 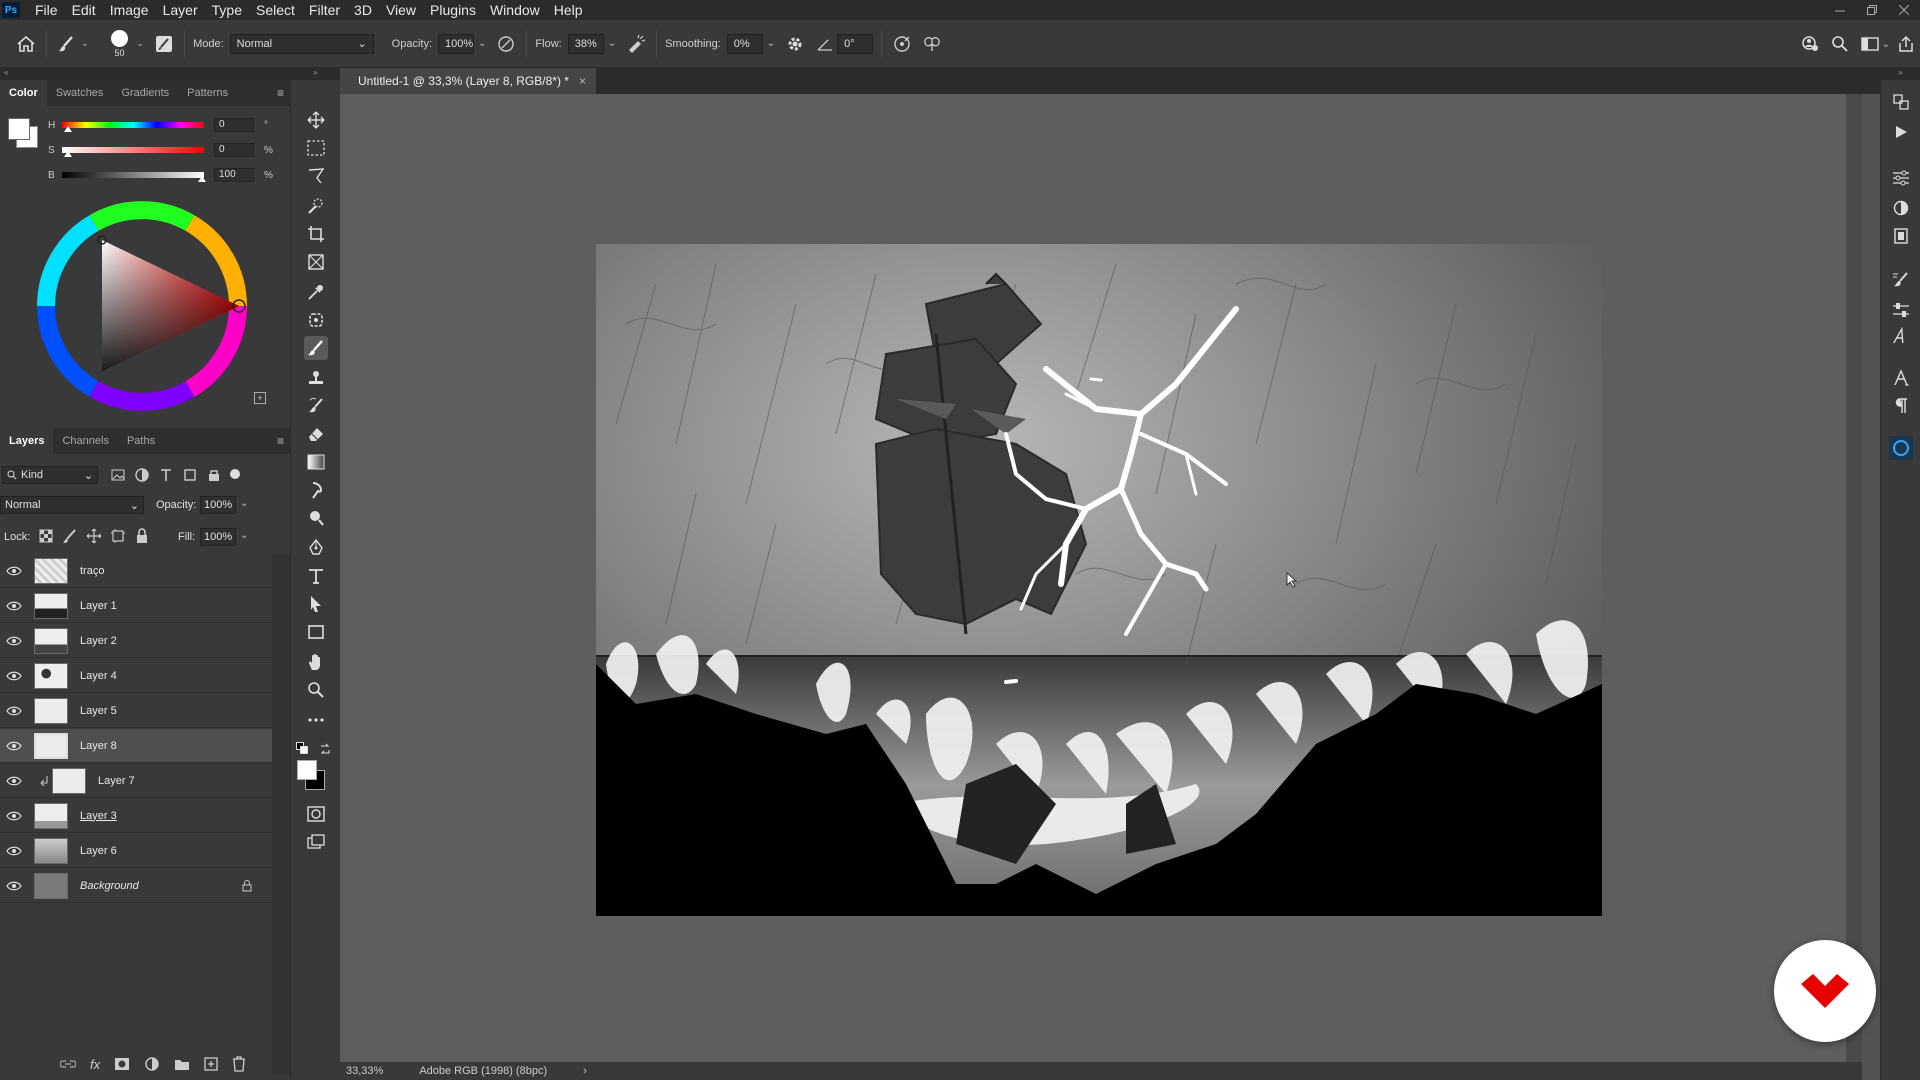 I want to click on smart-object-filter-icon, so click(x=214, y=475).